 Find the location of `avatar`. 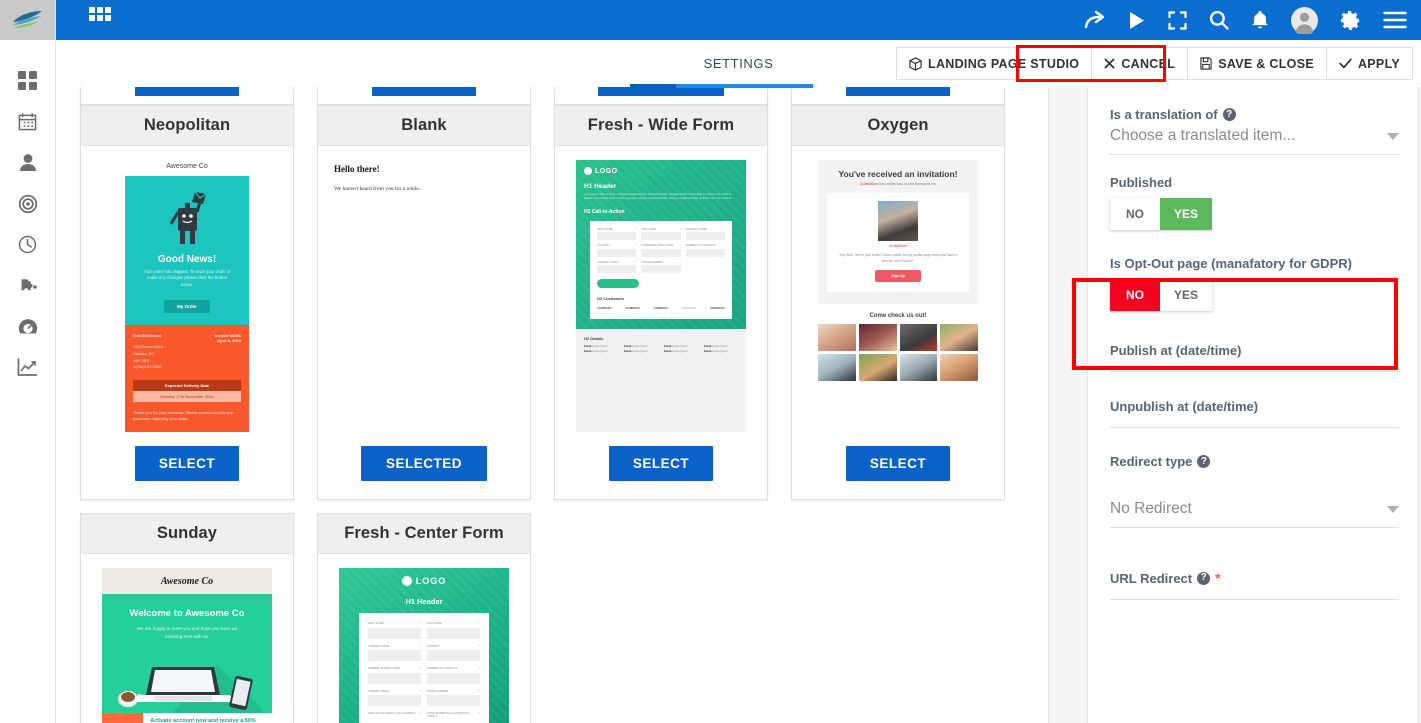

avatar is located at coordinates (1304, 20).